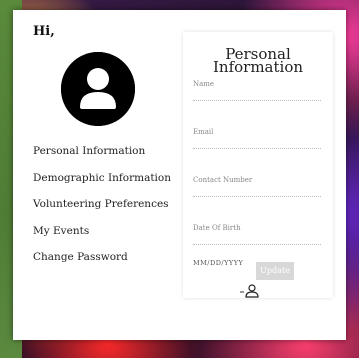 The width and height of the screenshot is (359, 358). What do you see at coordinates (257, 234) in the screenshot?
I see `date-of-birth-field: Date Of Birth` at bounding box center [257, 234].